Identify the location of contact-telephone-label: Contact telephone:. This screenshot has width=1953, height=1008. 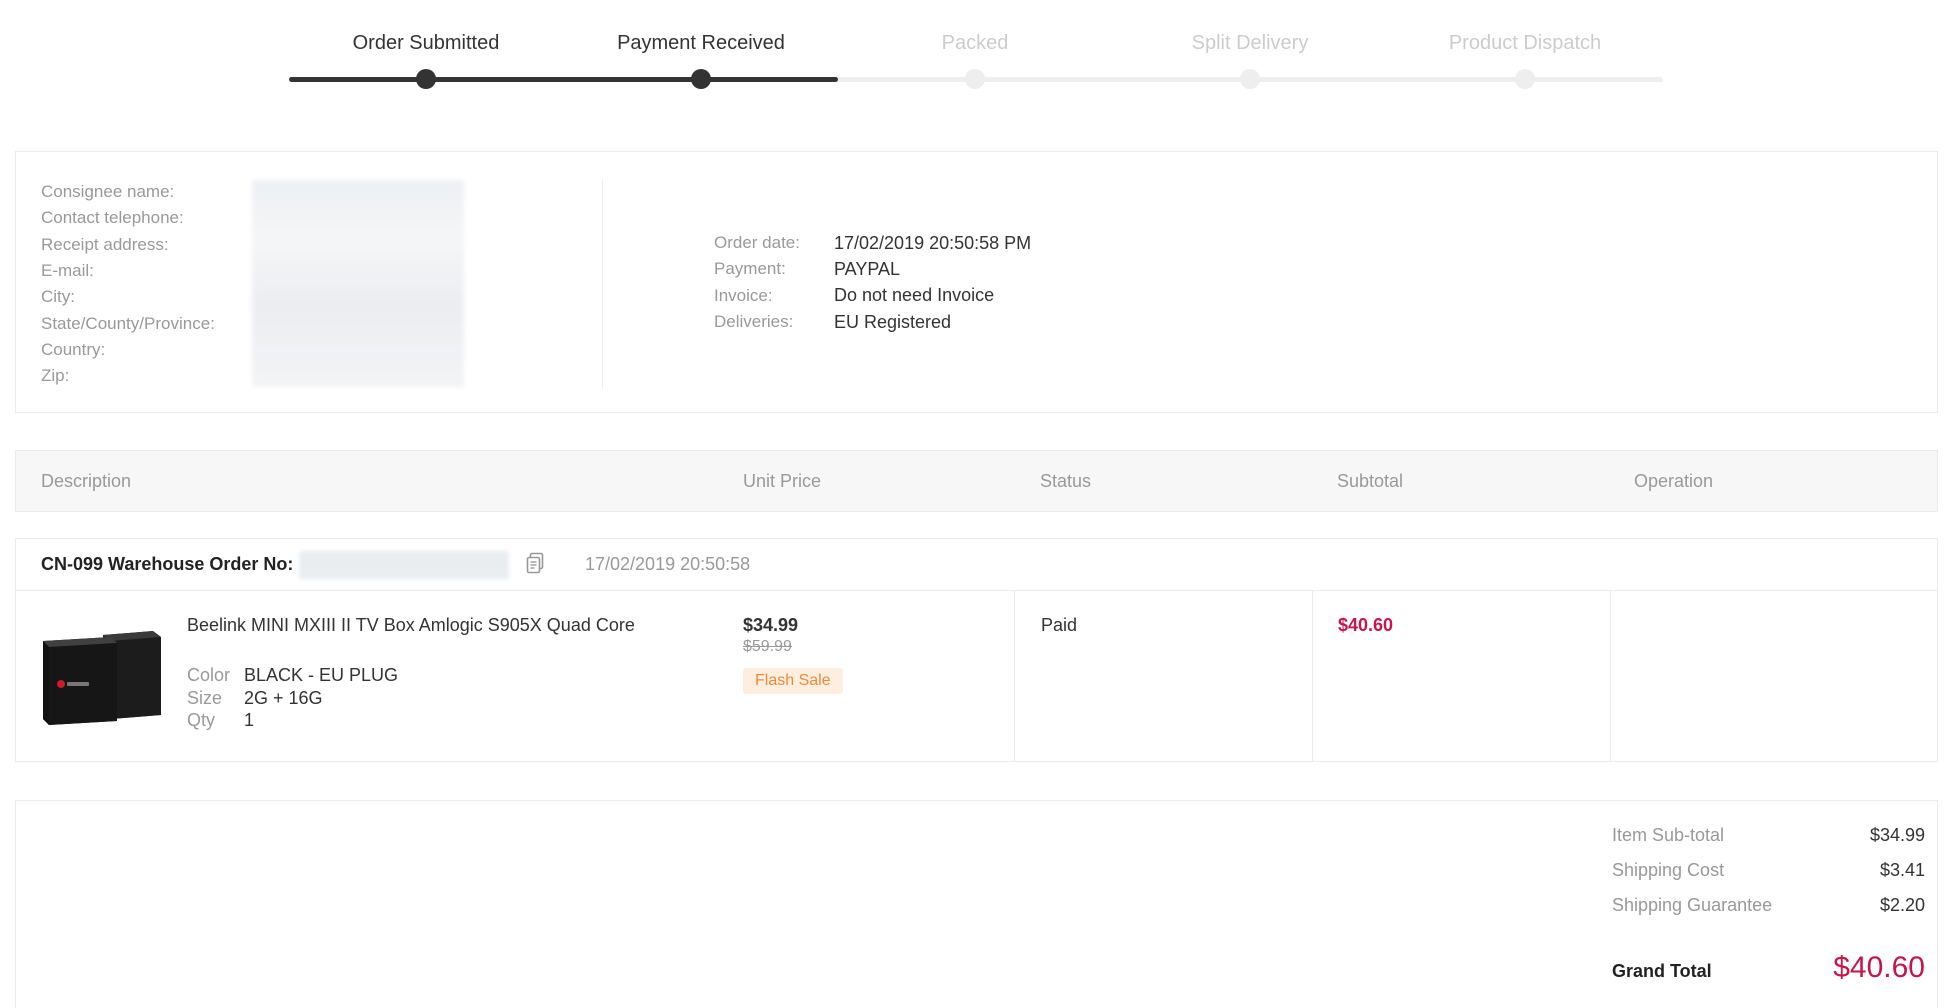
(112, 218).